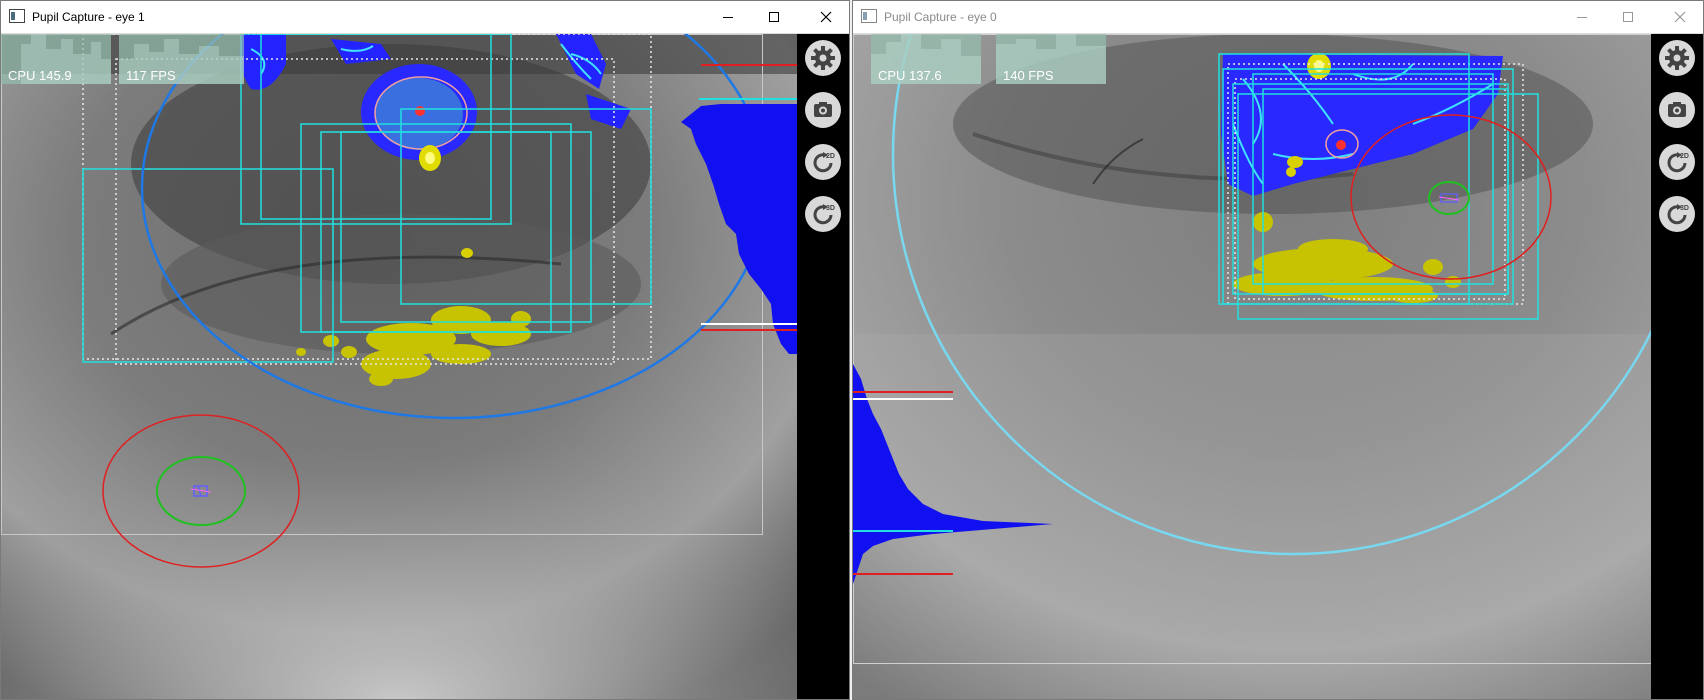 This screenshot has width=1704, height=700. Describe the element at coordinates (425, 17) in the screenshot. I see `titlebar: Pupil Capture - eye 1` at that location.